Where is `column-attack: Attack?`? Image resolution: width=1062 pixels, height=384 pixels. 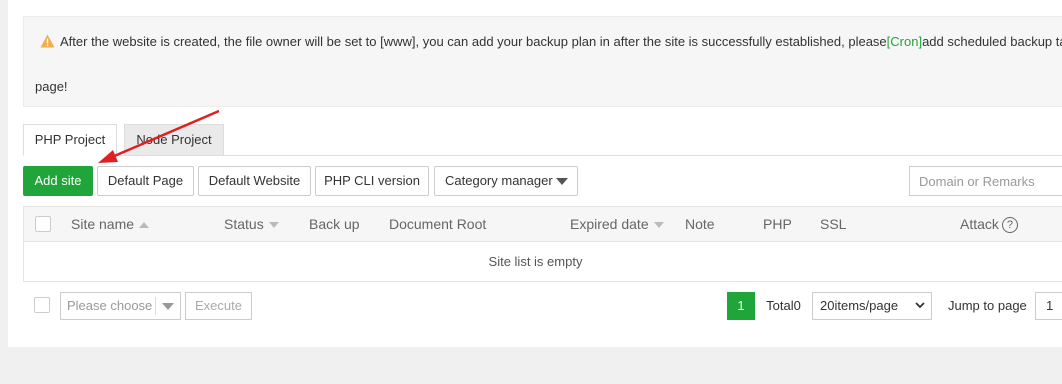 column-attack: Attack? is located at coordinates (989, 224).